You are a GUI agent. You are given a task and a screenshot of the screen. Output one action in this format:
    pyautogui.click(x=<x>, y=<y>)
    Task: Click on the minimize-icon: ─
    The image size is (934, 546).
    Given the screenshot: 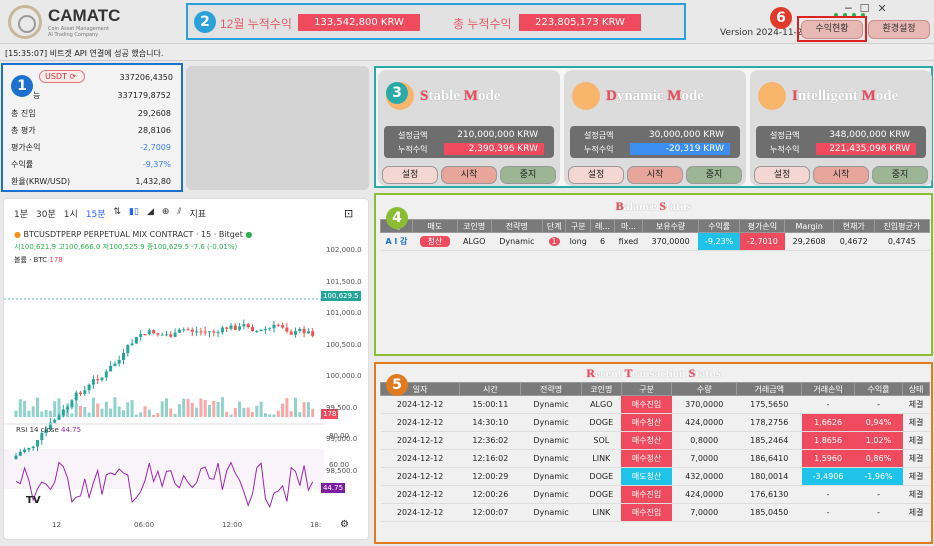 What is the action you would take?
    pyautogui.click(x=852, y=8)
    